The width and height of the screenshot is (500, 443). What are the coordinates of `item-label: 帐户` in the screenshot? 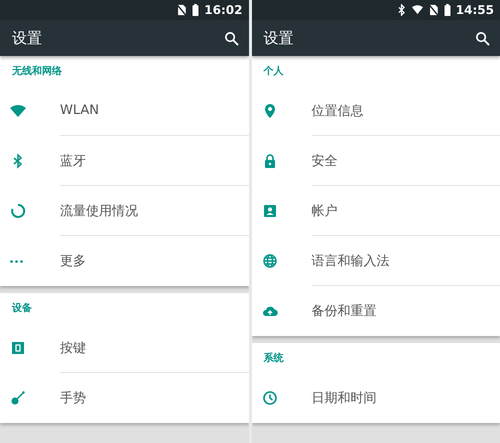 It's located at (325, 211).